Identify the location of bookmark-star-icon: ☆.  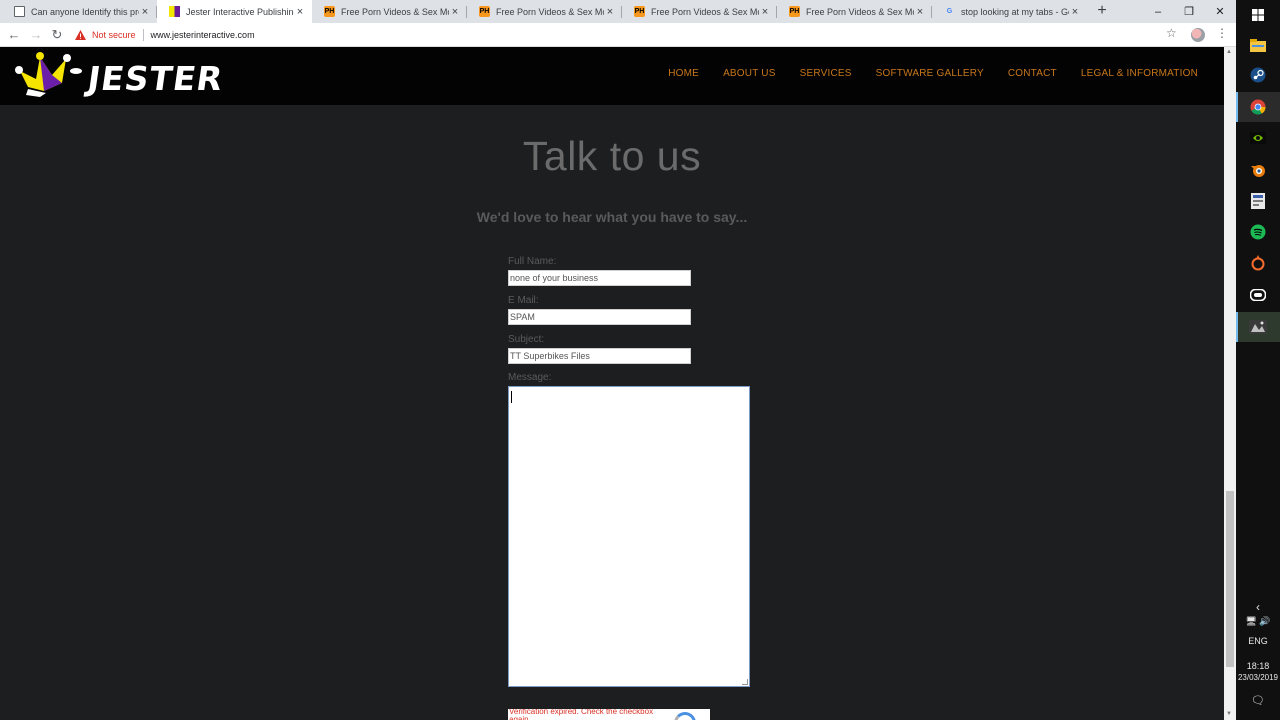
(1171, 33).